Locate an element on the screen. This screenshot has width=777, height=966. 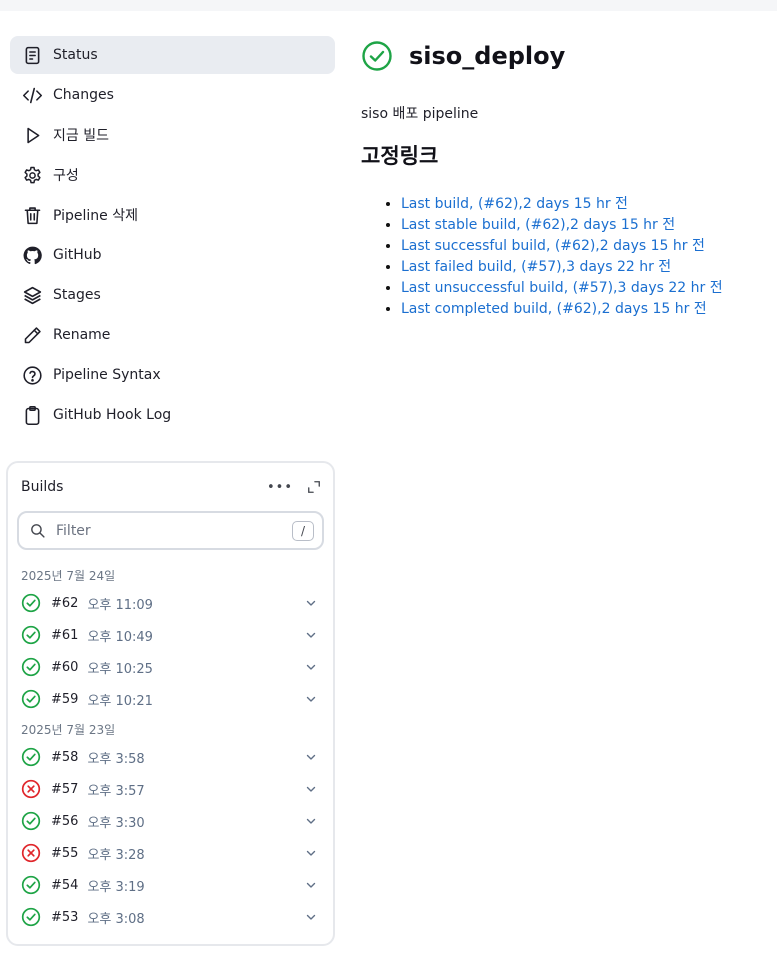
sidebar-item-delete-pipeline: Pipeline 삭제 is located at coordinates (172, 215).